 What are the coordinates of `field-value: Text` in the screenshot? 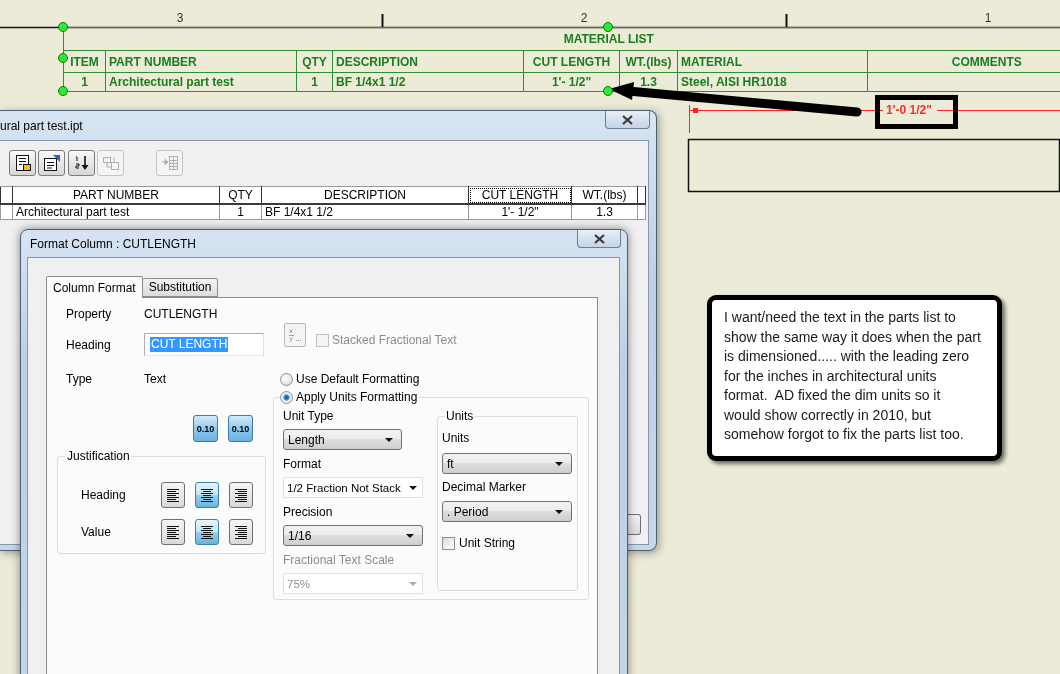 It's located at (155, 378).